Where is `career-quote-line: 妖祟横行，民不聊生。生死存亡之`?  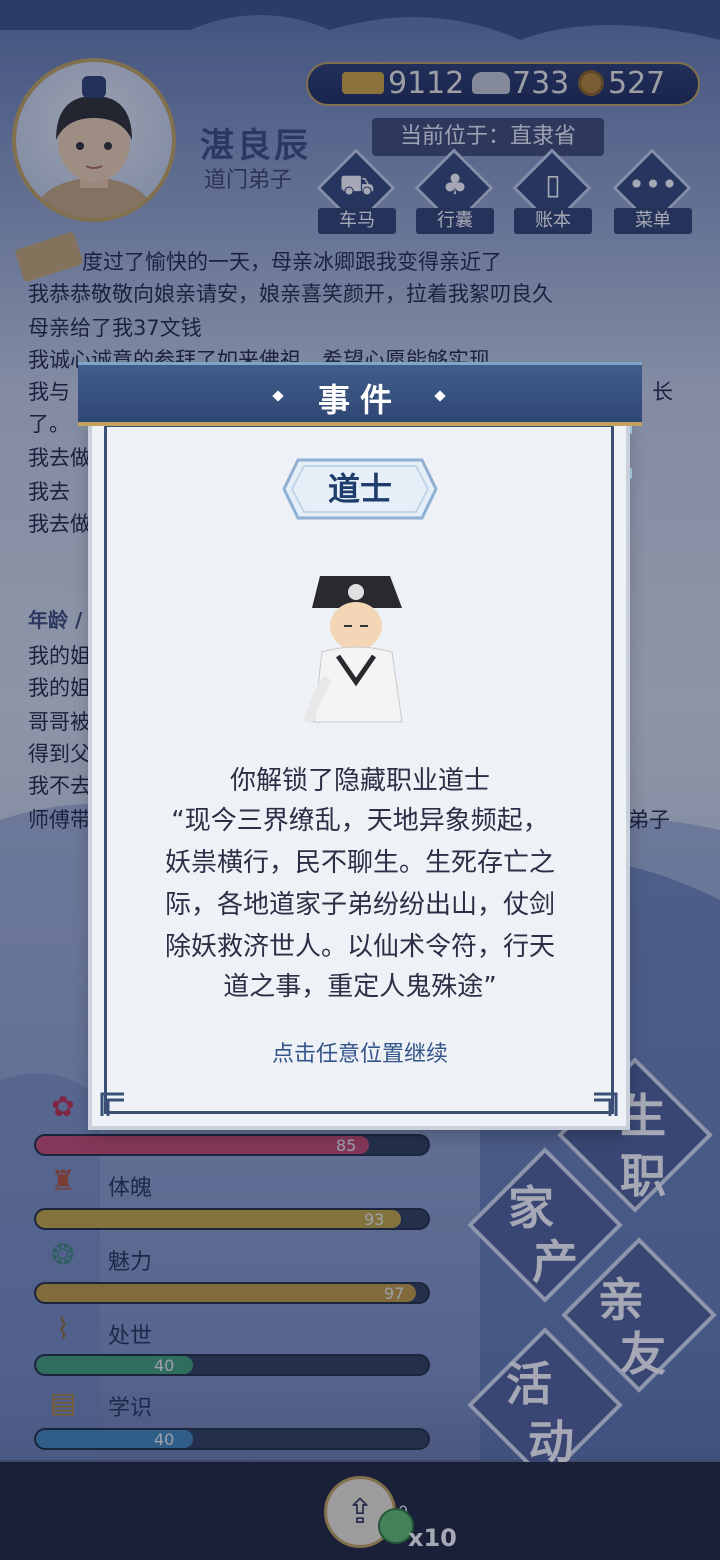
career-quote-line: 妖祟横行，民不聊生。生死存亡之 is located at coordinates (359, 863).